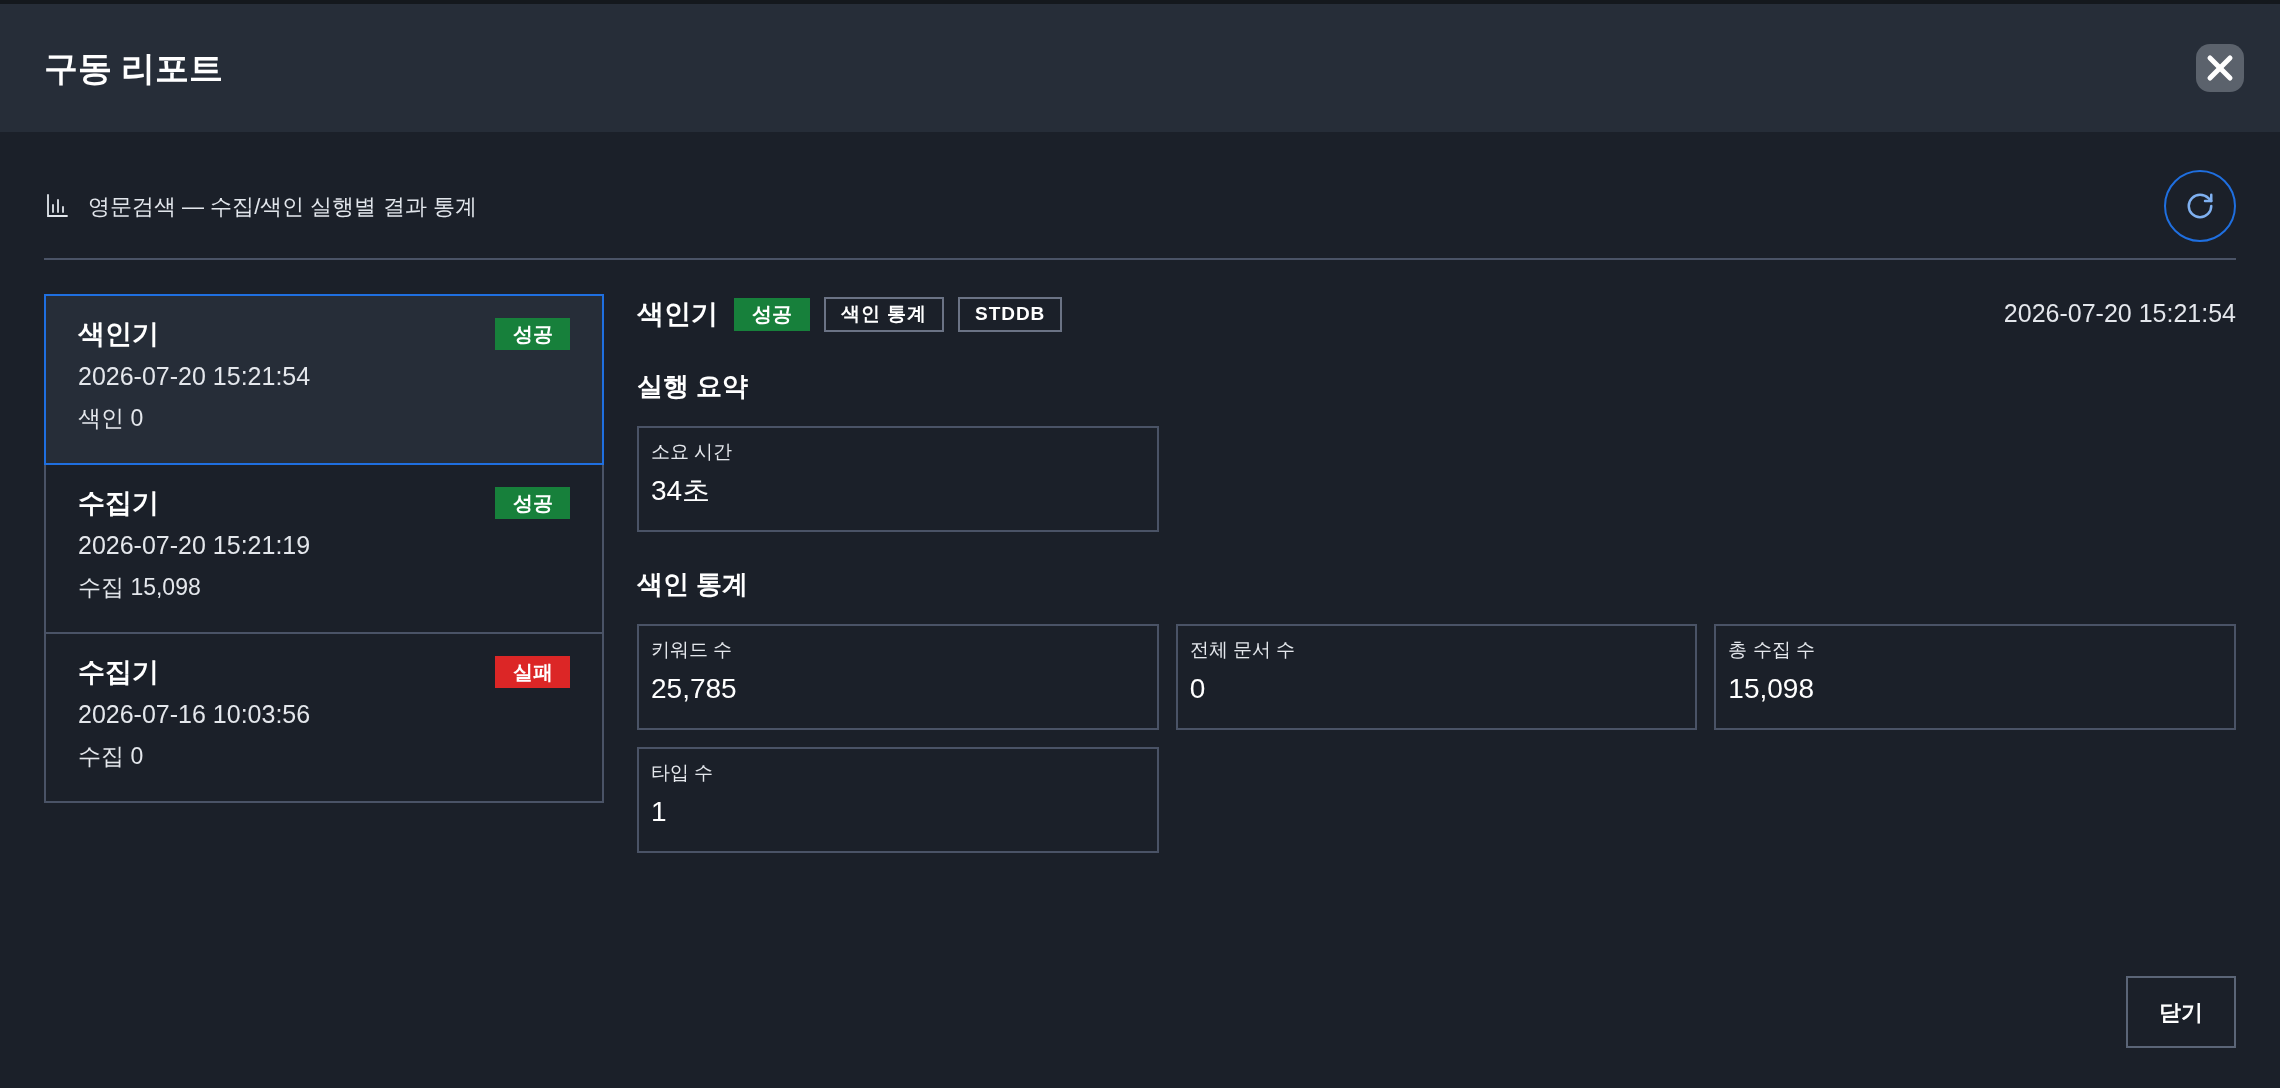  What do you see at coordinates (111, 756) in the screenshot?
I see `run-summary: 수집 0` at bounding box center [111, 756].